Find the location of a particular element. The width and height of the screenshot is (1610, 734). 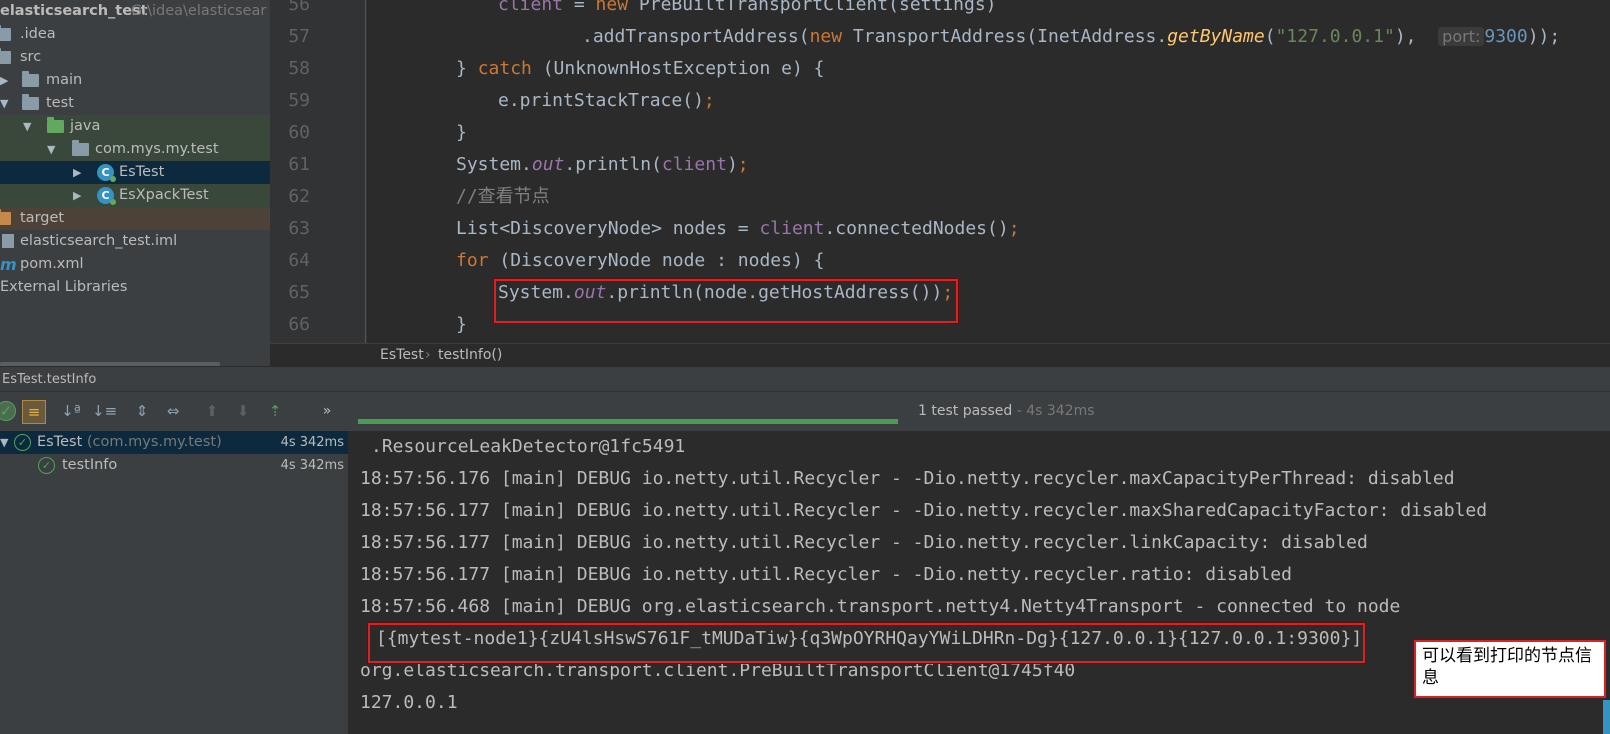

tree-item-idea: .idea is located at coordinates (135, 34).